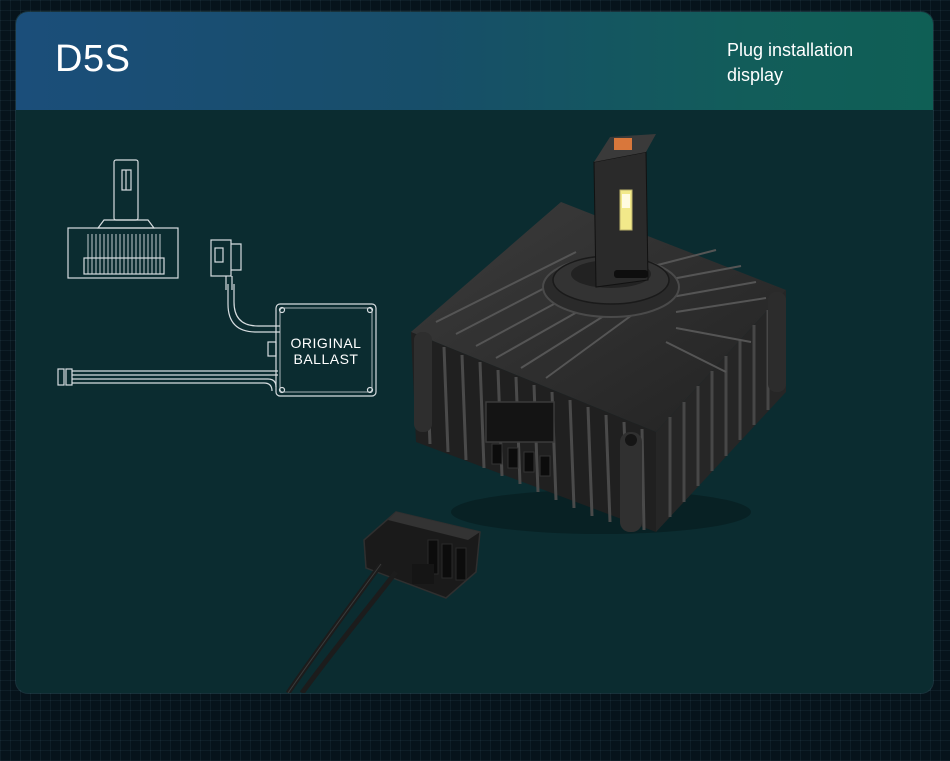 The image size is (950, 761). Describe the element at coordinates (326, 359) in the screenshot. I see `ballast-label-line2: BALLAST` at that location.